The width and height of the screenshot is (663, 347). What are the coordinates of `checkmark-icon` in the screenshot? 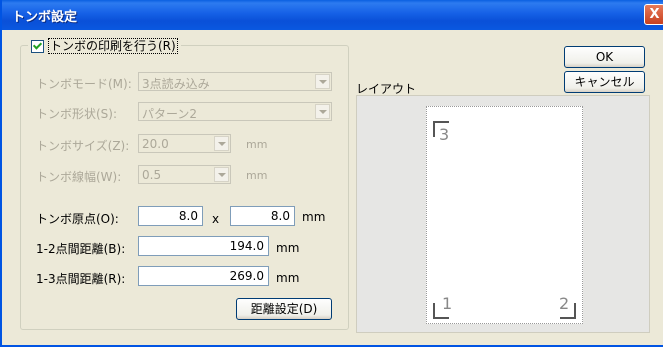 It's located at (37, 46).